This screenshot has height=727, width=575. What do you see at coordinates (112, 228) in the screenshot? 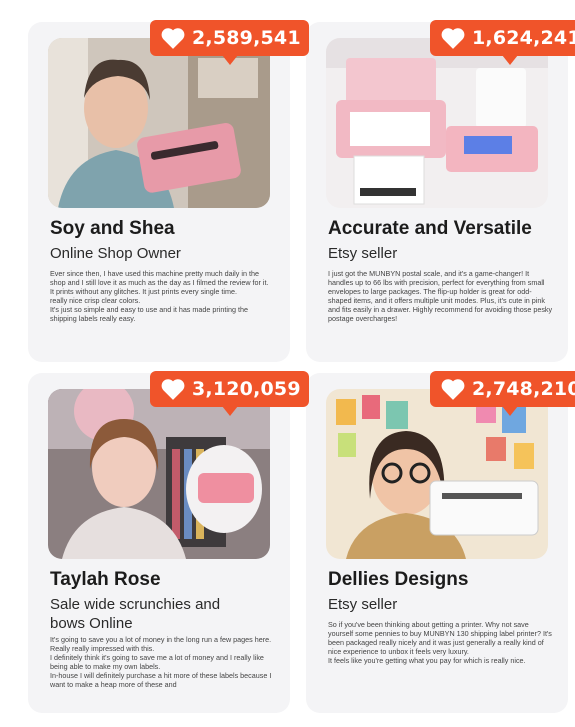
I see `reviewer-name: Soy and Shea` at bounding box center [112, 228].